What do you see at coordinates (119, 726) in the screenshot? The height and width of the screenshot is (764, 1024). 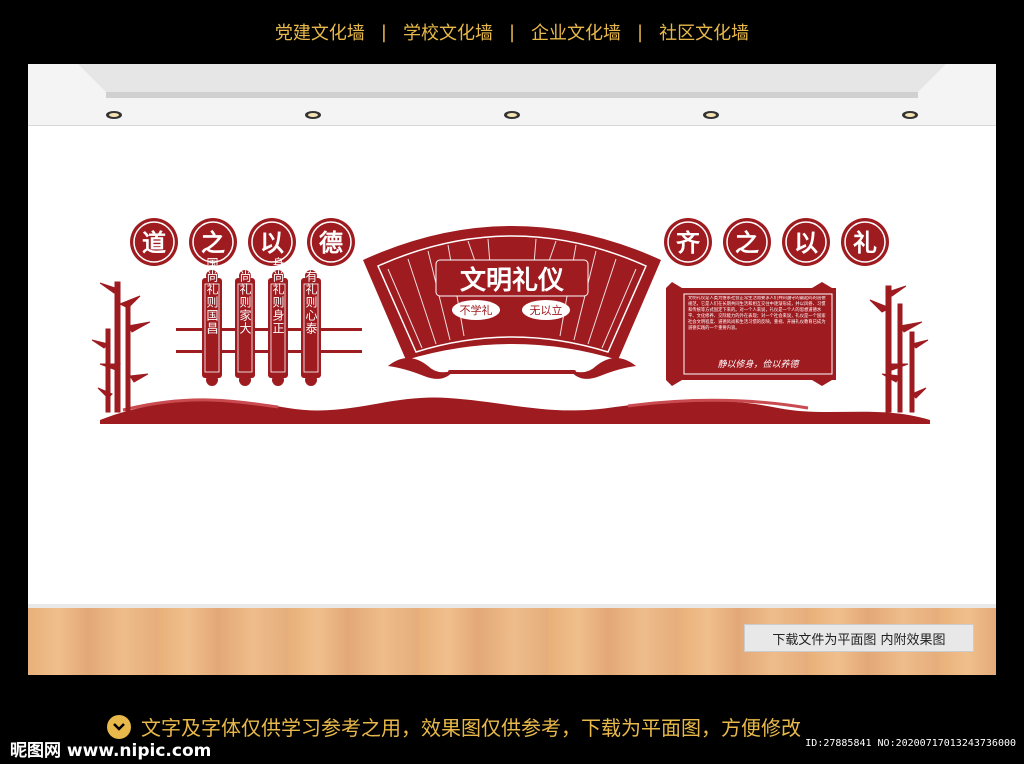 I see `chevron-down-icon` at bounding box center [119, 726].